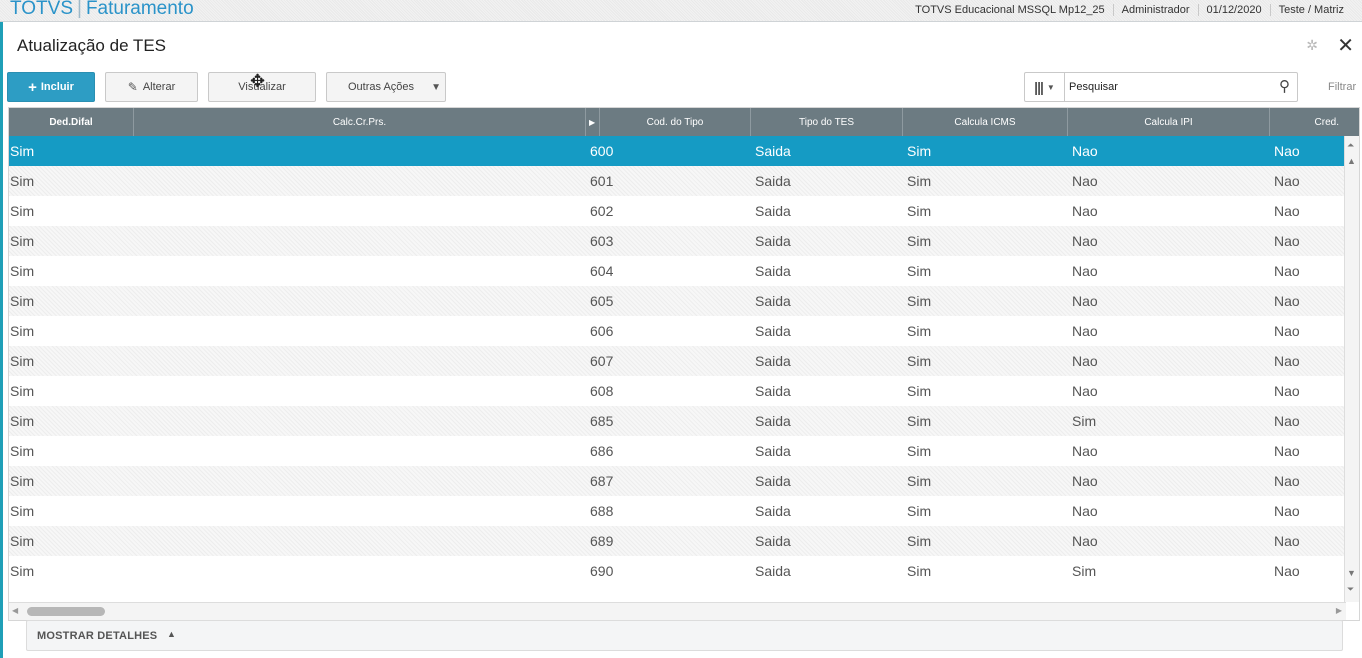  What do you see at coordinates (1351, 573) in the screenshot?
I see `scroll-down-icon: ▼` at bounding box center [1351, 573].